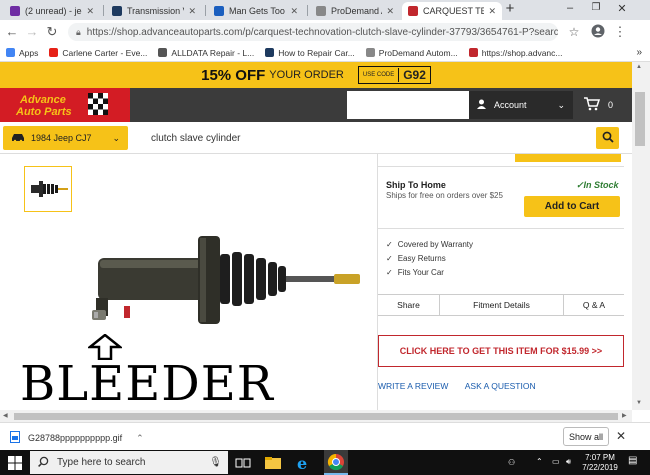 The width and height of the screenshot is (650, 475). Describe the element at coordinates (500, 386) in the screenshot. I see `ask-question-link: ASK A QUESTION` at that location.